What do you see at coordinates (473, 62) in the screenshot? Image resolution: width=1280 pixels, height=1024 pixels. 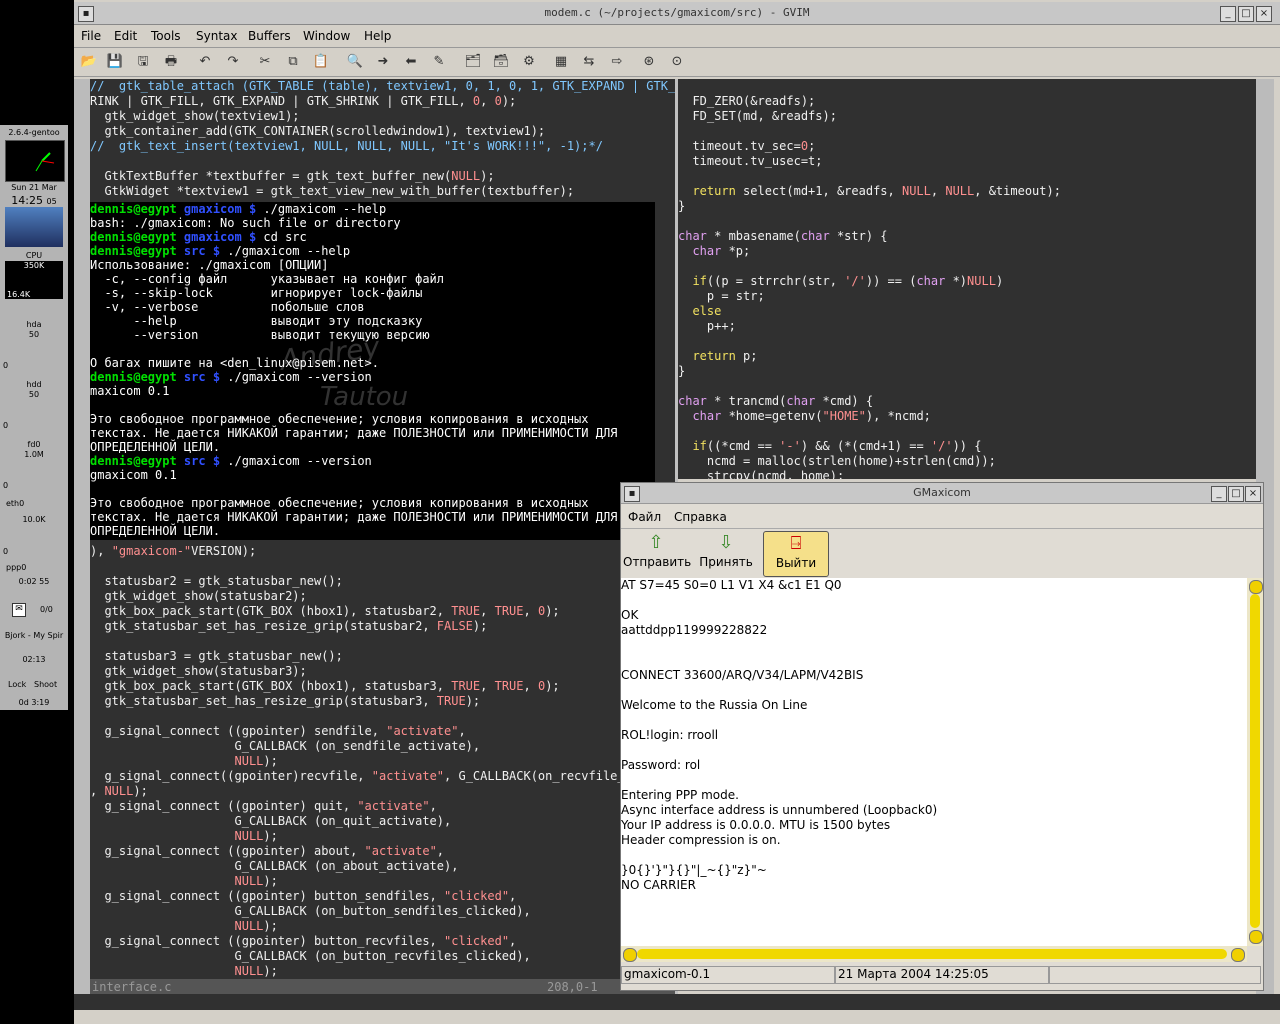 I see `load-session-icon: 🗂` at bounding box center [473, 62].